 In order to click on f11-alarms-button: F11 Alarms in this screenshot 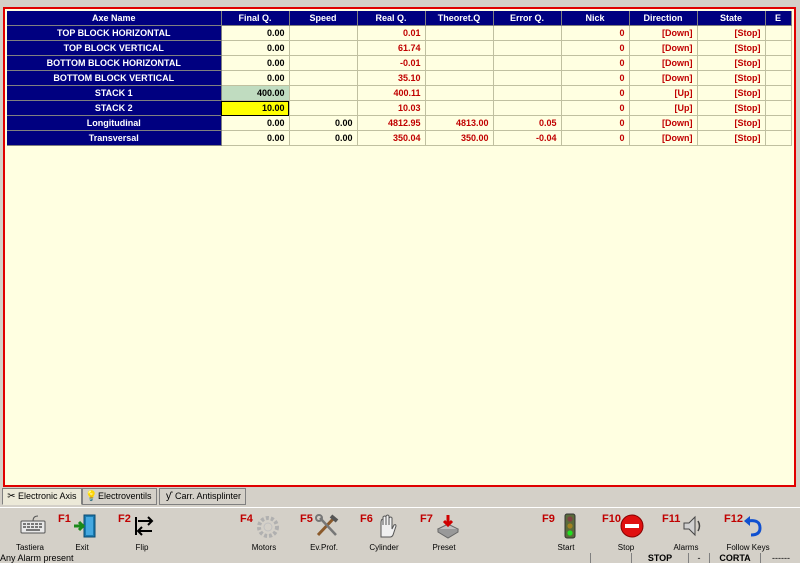, I will do `click(686, 532)`.